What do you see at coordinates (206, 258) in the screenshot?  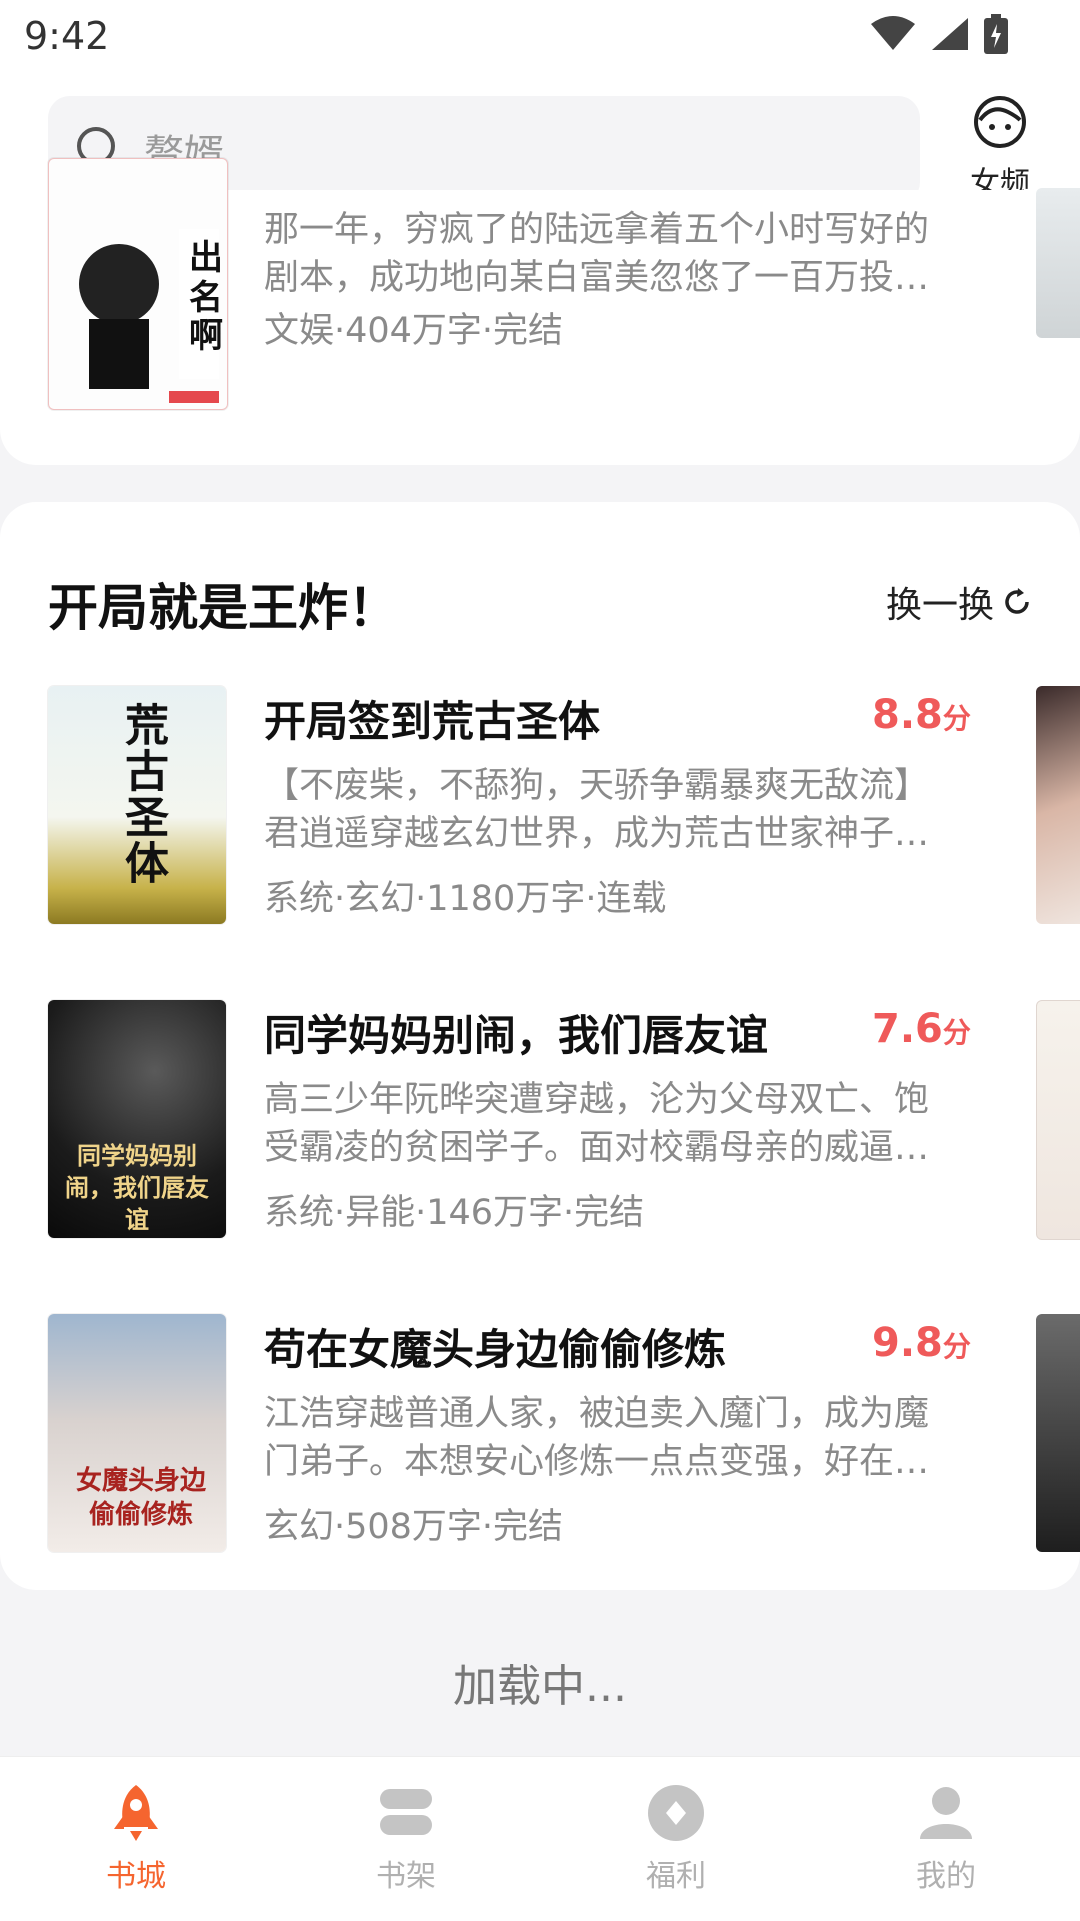 I see `svg-text: 出` at bounding box center [206, 258].